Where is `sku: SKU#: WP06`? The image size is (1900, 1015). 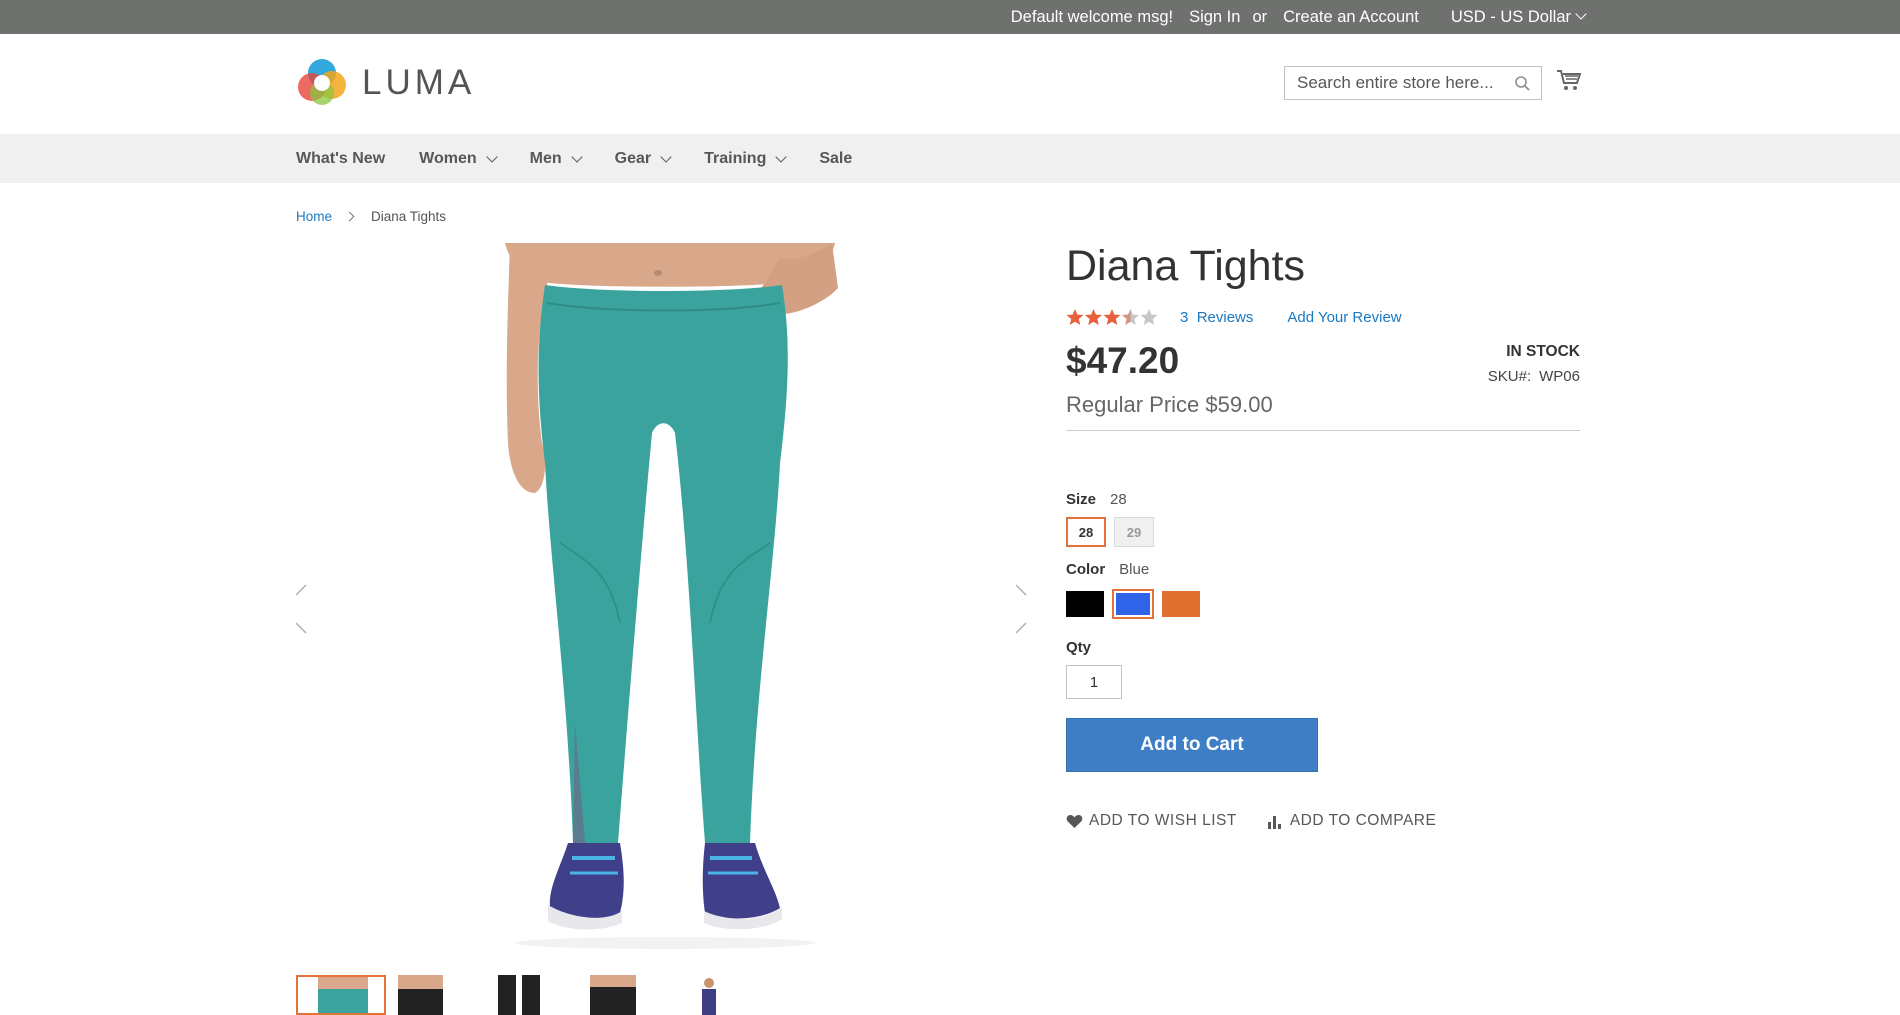 sku: SKU#: WP06 is located at coordinates (1534, 376).